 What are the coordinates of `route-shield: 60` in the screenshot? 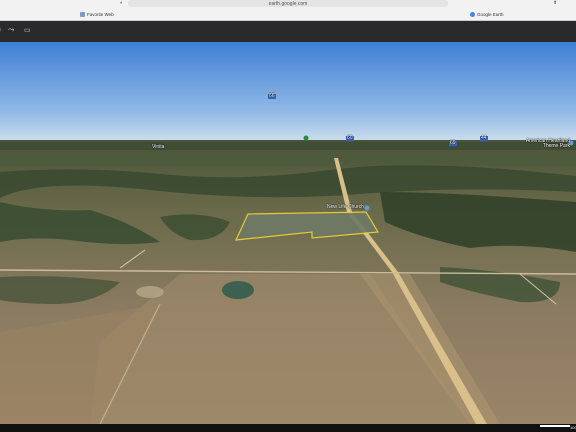 It's located at (350, 138).